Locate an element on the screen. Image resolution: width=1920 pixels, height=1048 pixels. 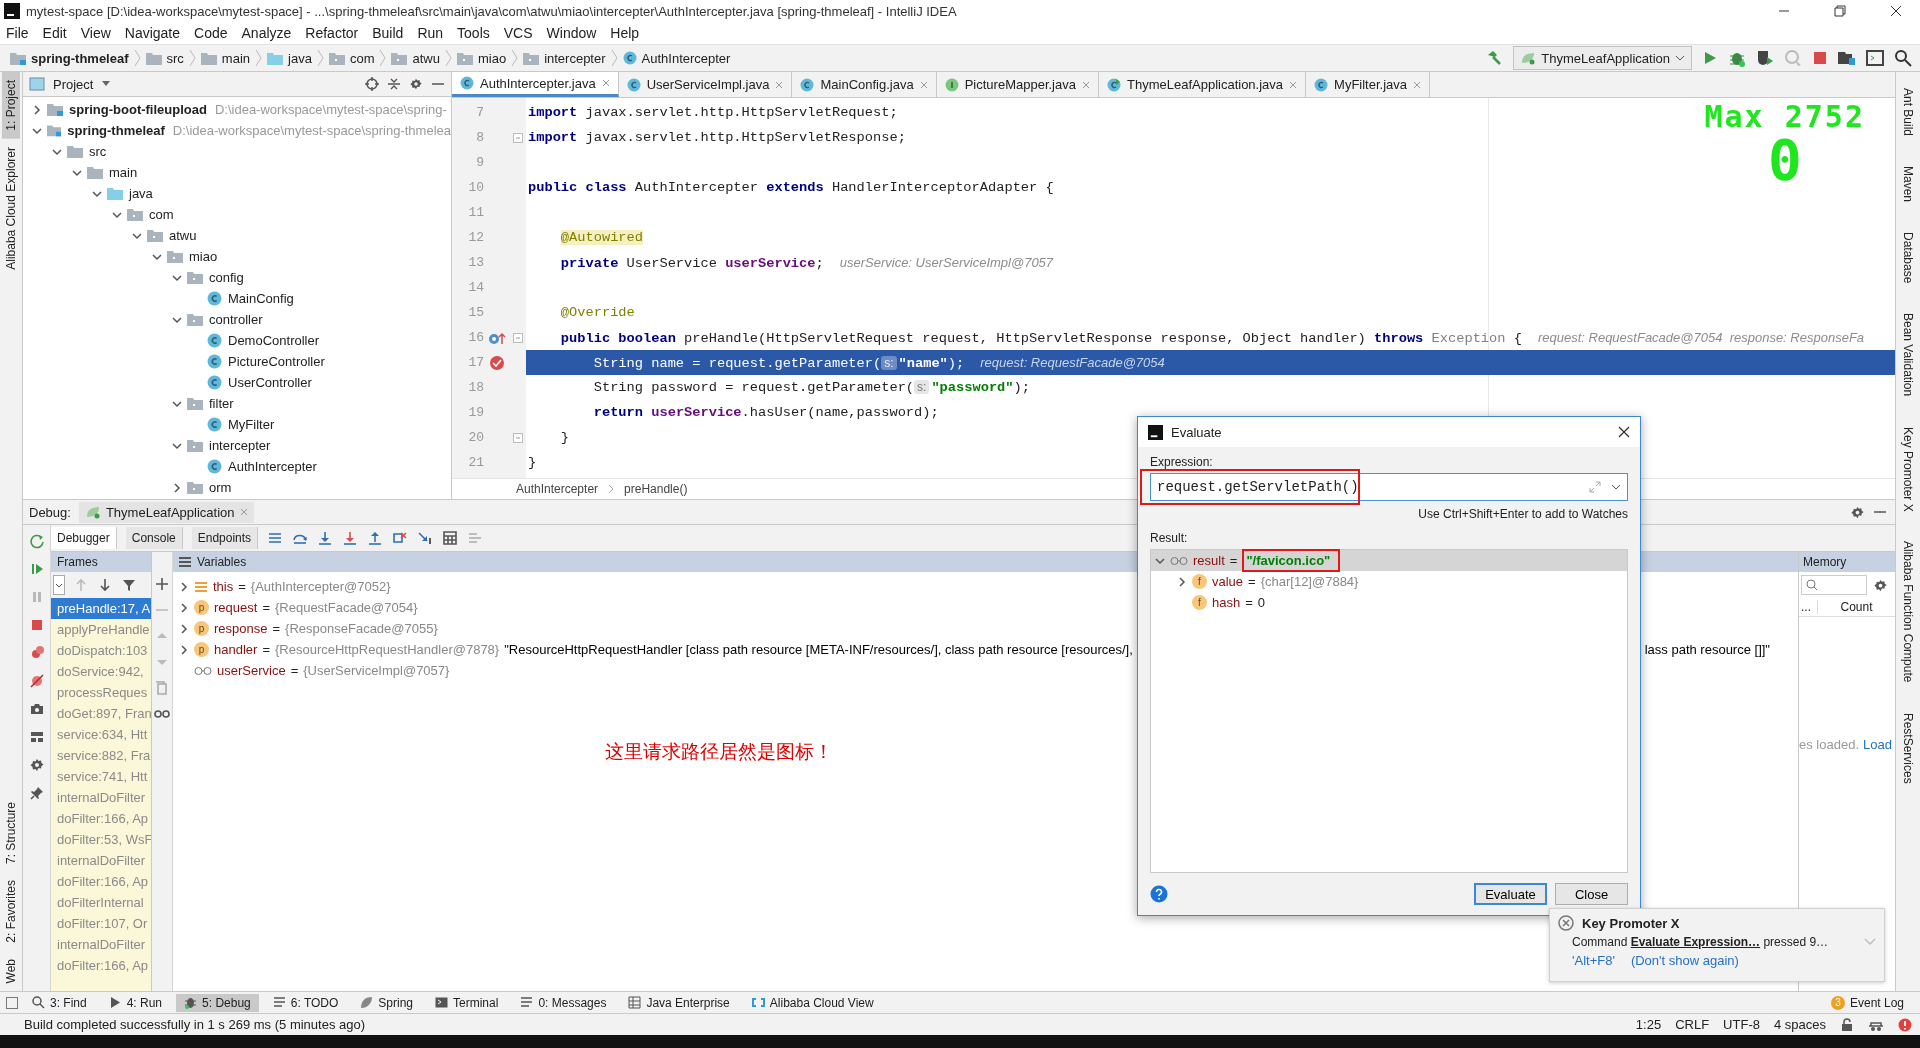
tool-window-tab: 1: Project is located at coordinates (11, 105).